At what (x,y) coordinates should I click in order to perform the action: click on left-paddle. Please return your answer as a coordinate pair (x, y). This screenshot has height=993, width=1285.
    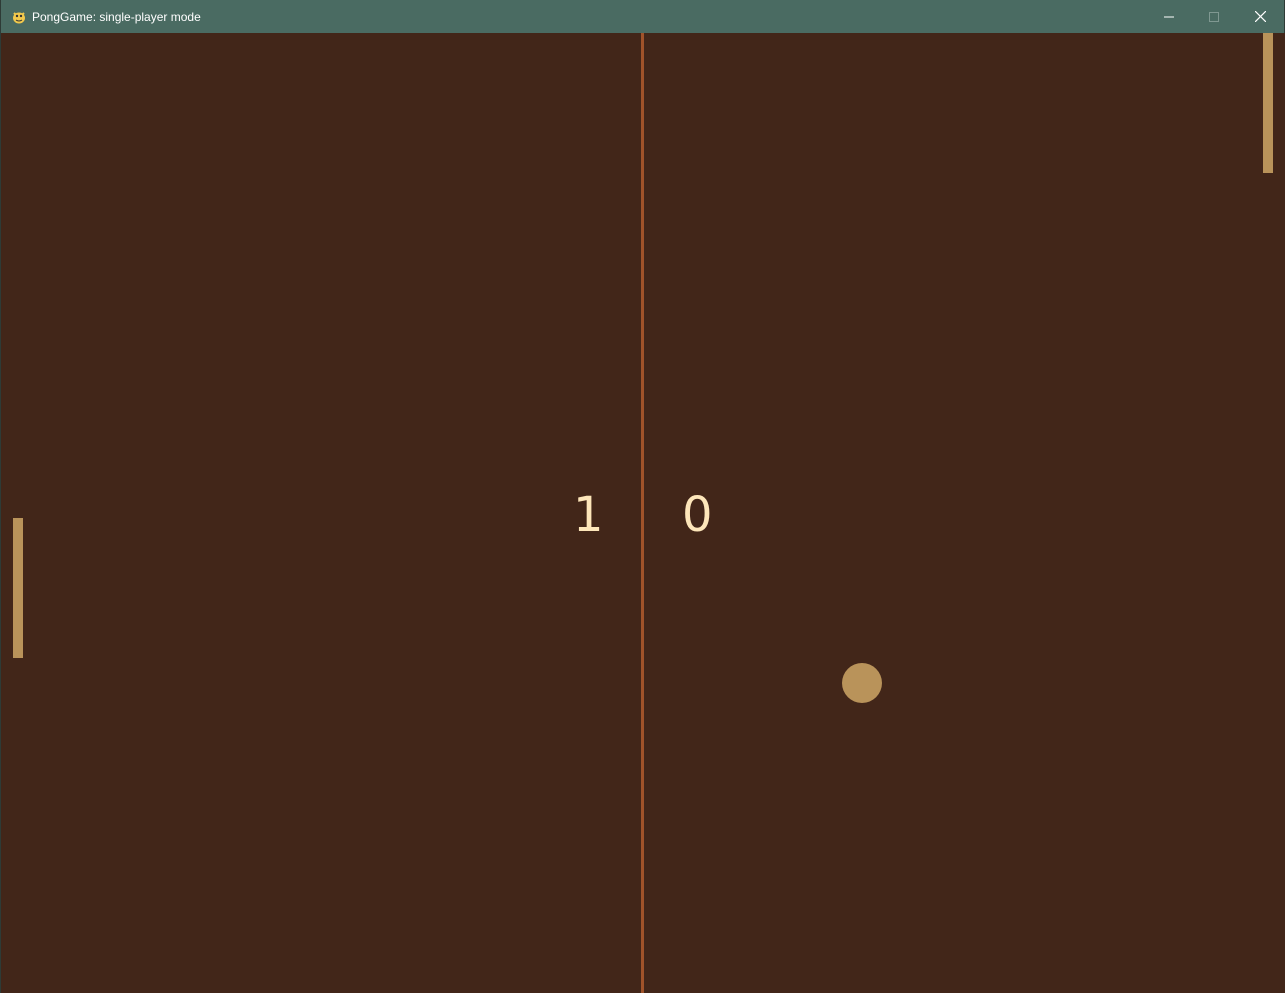
    Looking at the image, I should click on (18, 588).